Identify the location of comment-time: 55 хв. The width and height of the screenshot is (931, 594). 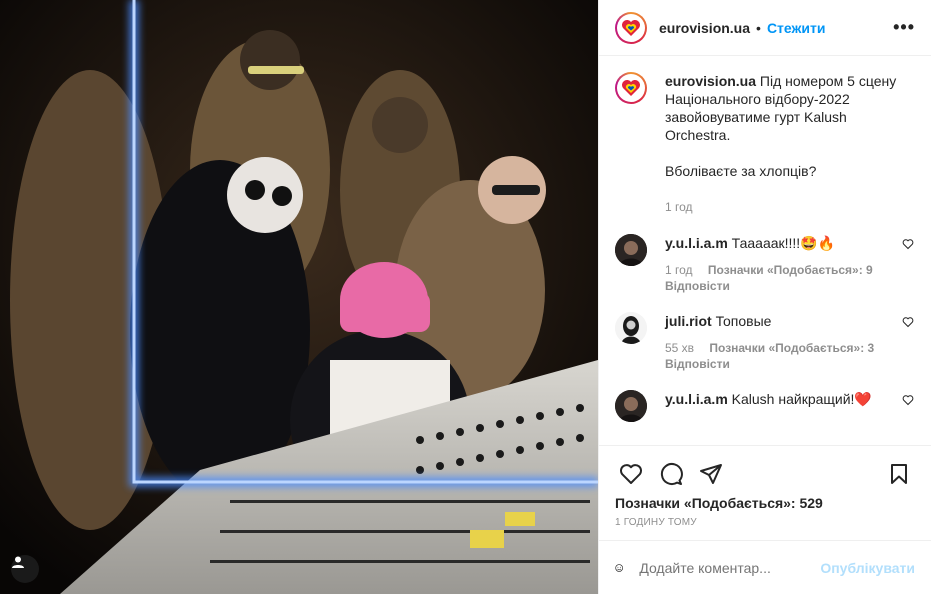
(679, 348).